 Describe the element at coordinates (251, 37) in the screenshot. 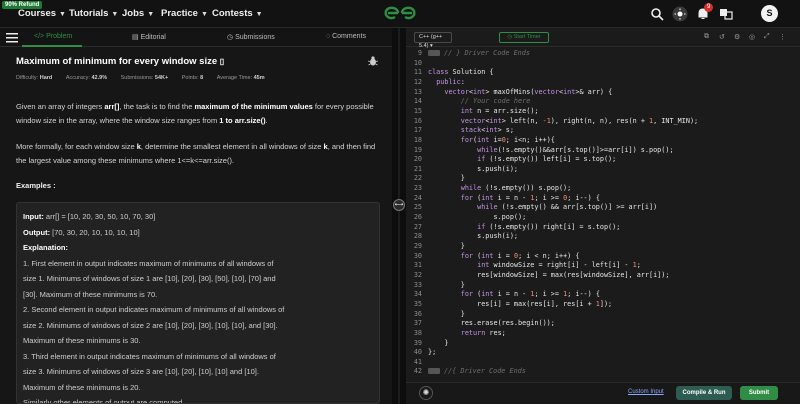

I see `tab-submissions: ◷ Submissions` at that location.